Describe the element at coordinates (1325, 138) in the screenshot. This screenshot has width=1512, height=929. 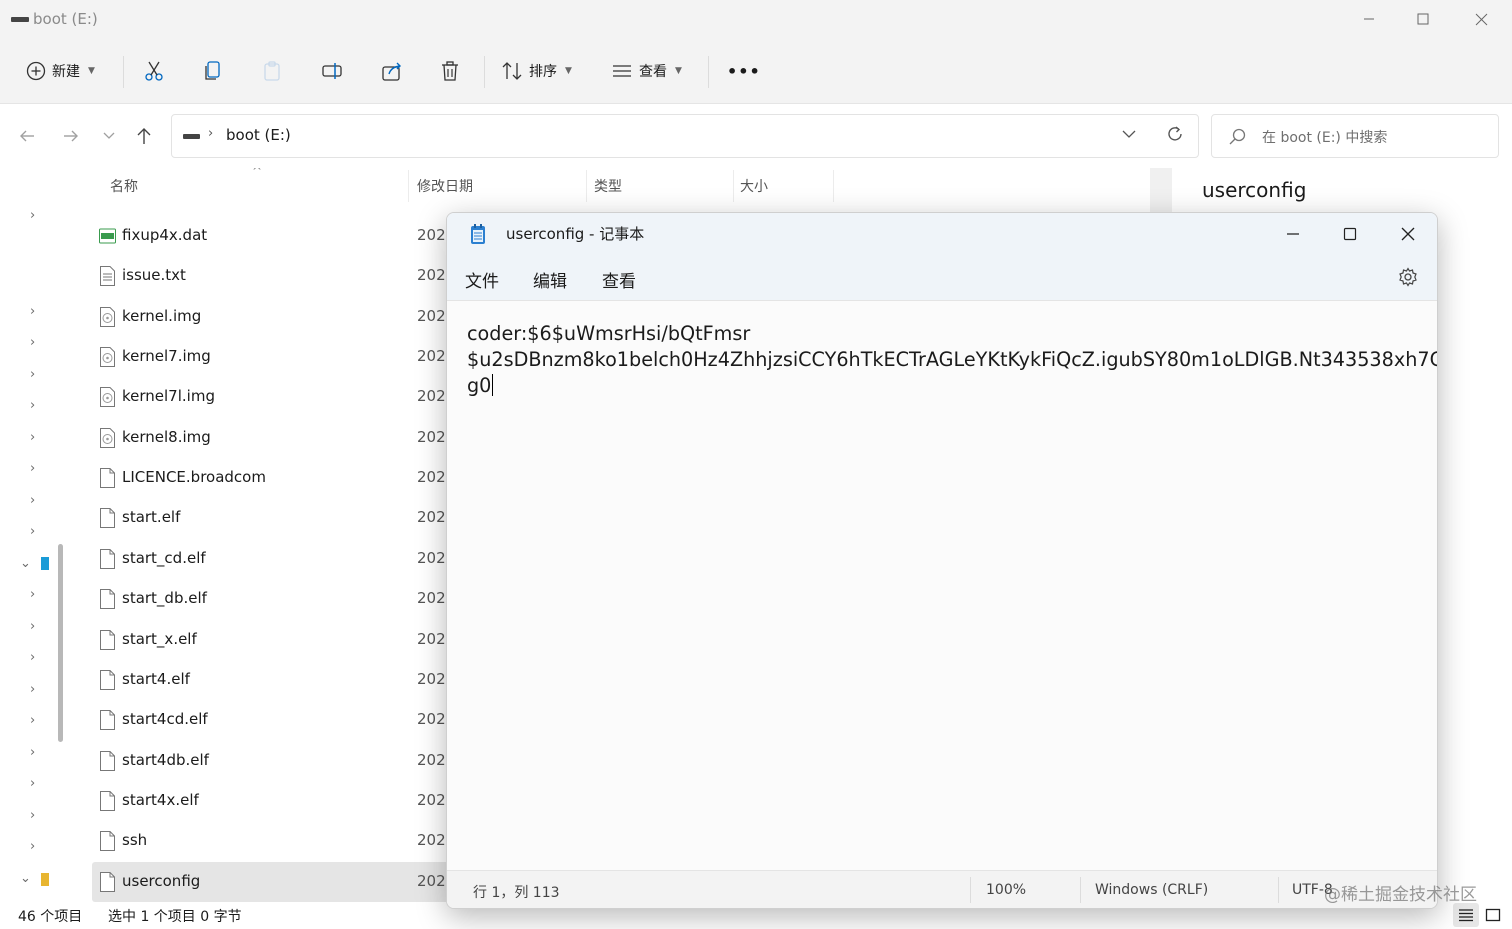
I see `search-placeholder: 在 boot (E:) 中搜索` at that location.